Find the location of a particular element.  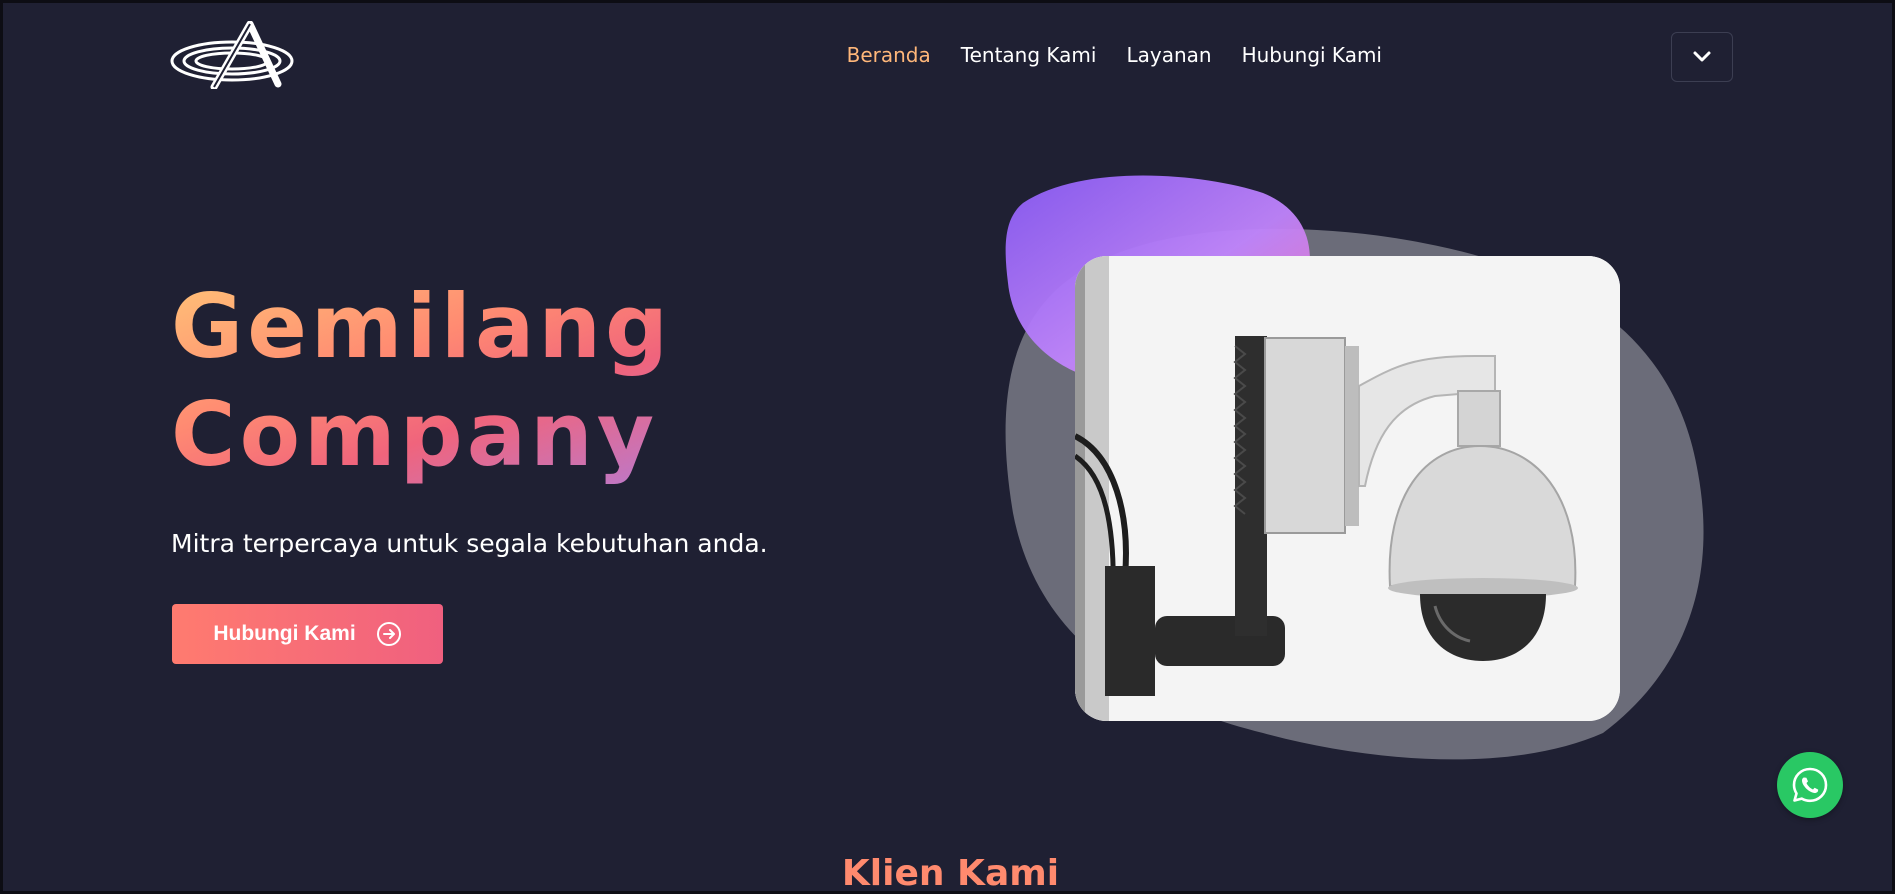

nav-item-layanan: Layanan is located at coordinates (1168, 55).